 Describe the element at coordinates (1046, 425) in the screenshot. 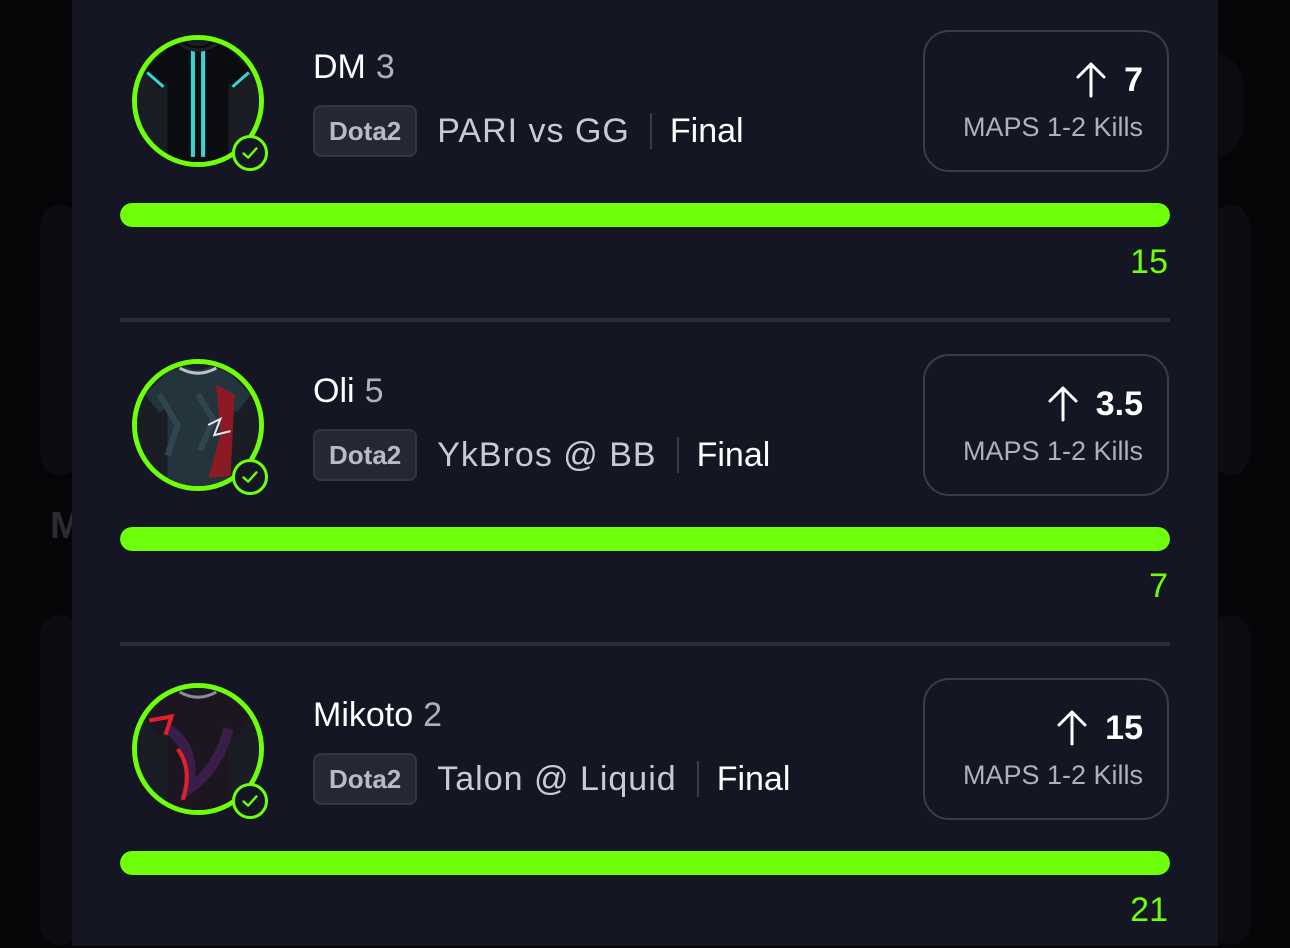

I see `projection-box: 3.5 MAPS 1-2 Kills` at that location.